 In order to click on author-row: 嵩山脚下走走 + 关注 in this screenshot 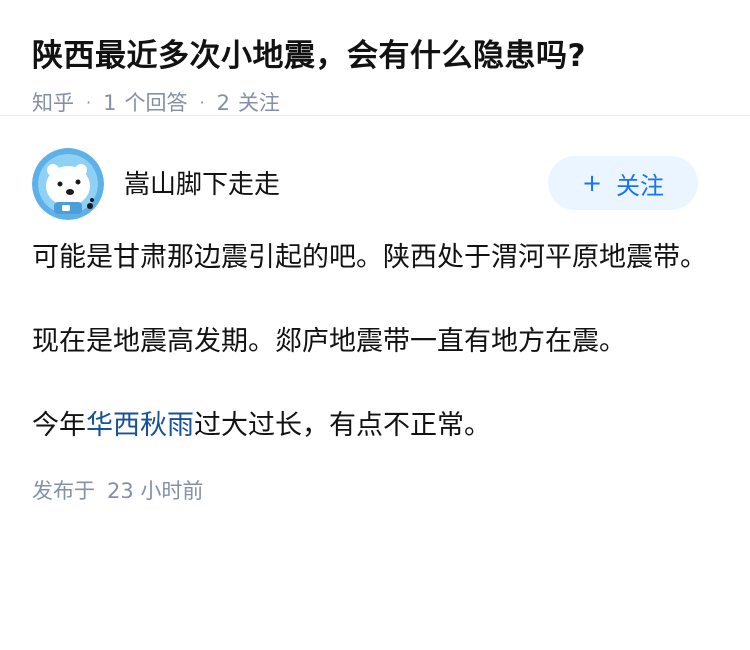, I will do `click(375, 184)`.